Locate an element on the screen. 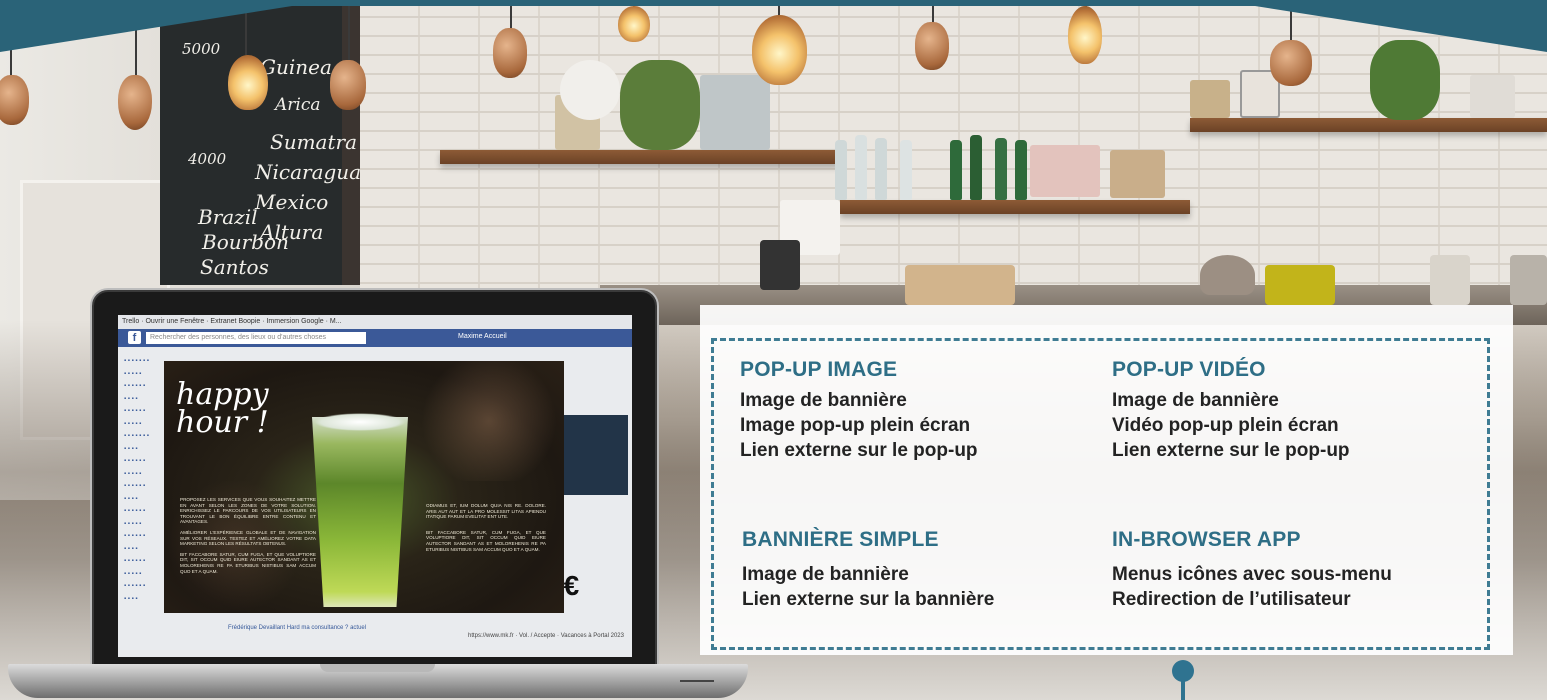 The width and height of the screenshot is (1547, 700). feature-item: Image pop-up plein écran is located at coordinates (855, 425).